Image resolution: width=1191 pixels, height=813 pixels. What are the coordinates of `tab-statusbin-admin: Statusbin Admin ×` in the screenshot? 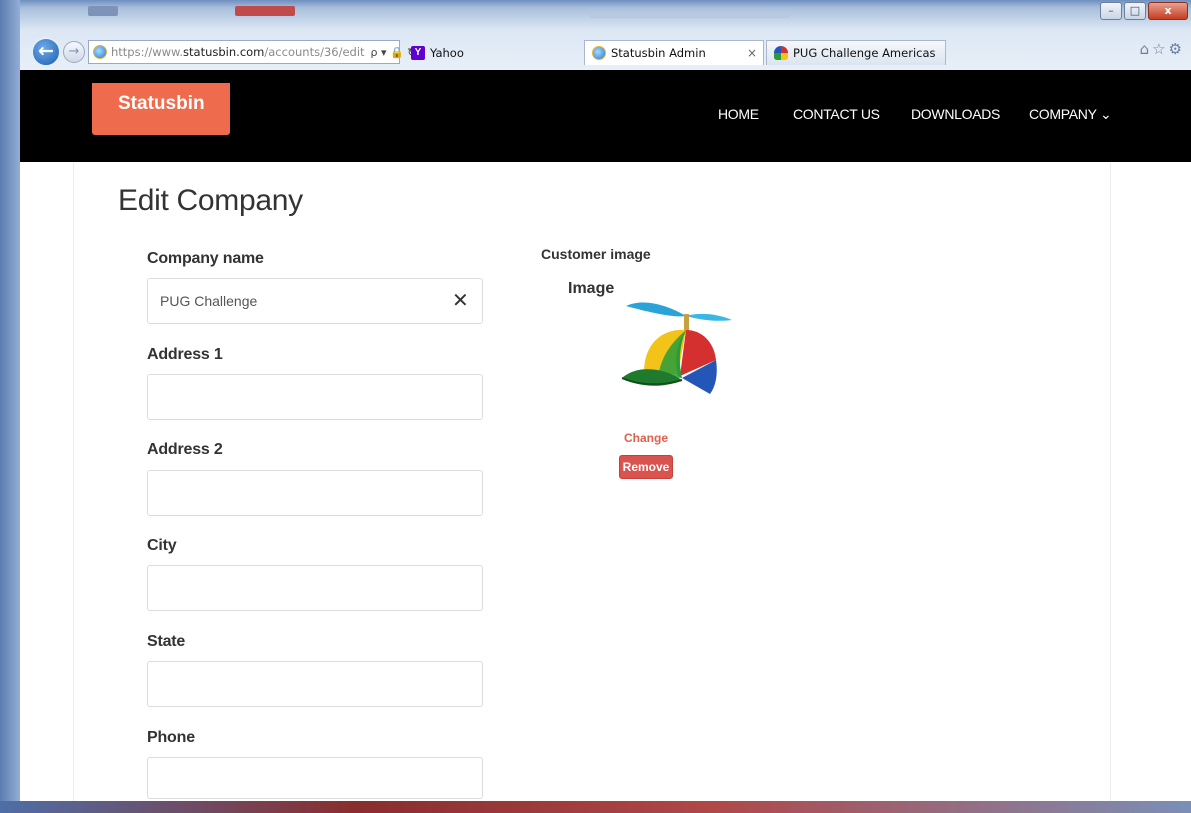 It's located at (674, 52).